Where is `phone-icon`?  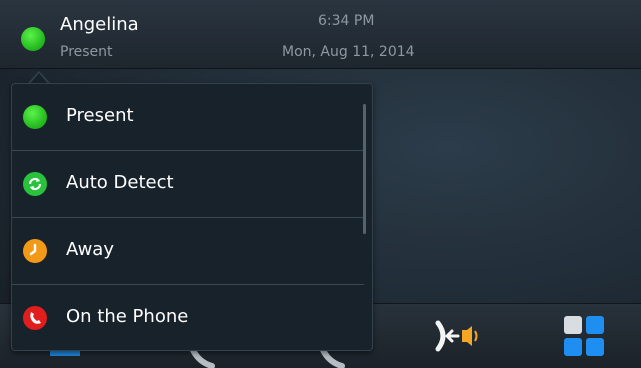
phone-icon is located at coordinates (35, 318).